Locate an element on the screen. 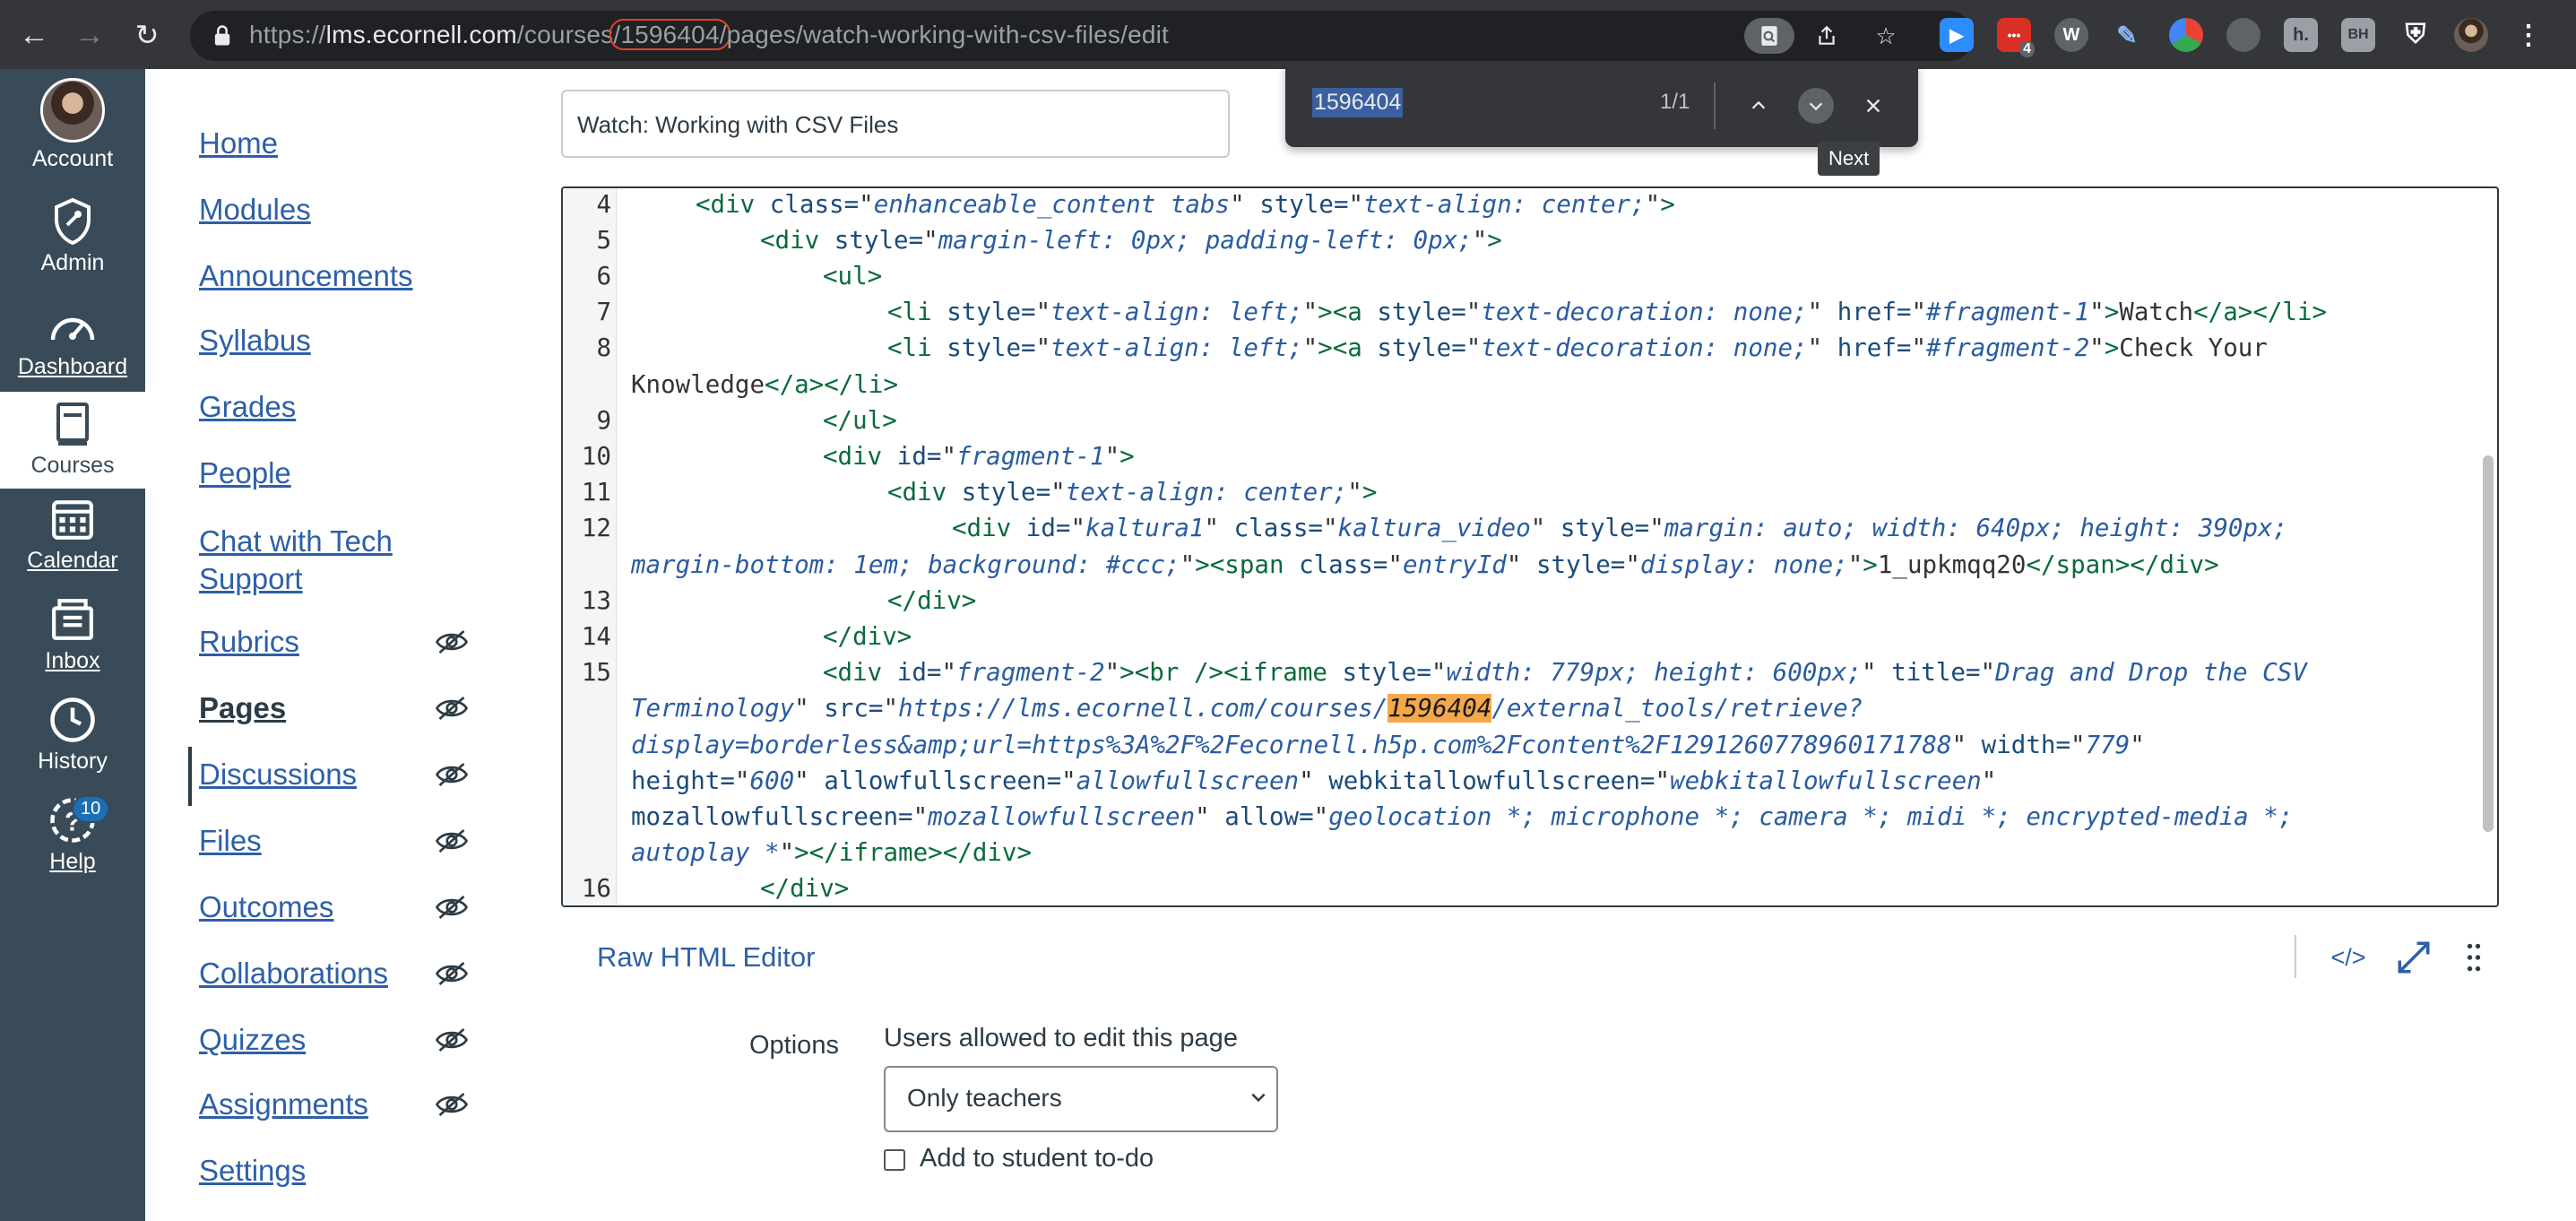 This screenshot has height=1221, width=2576. course-nav-outcomes: Outcomes is located at coordinates (333, 907).